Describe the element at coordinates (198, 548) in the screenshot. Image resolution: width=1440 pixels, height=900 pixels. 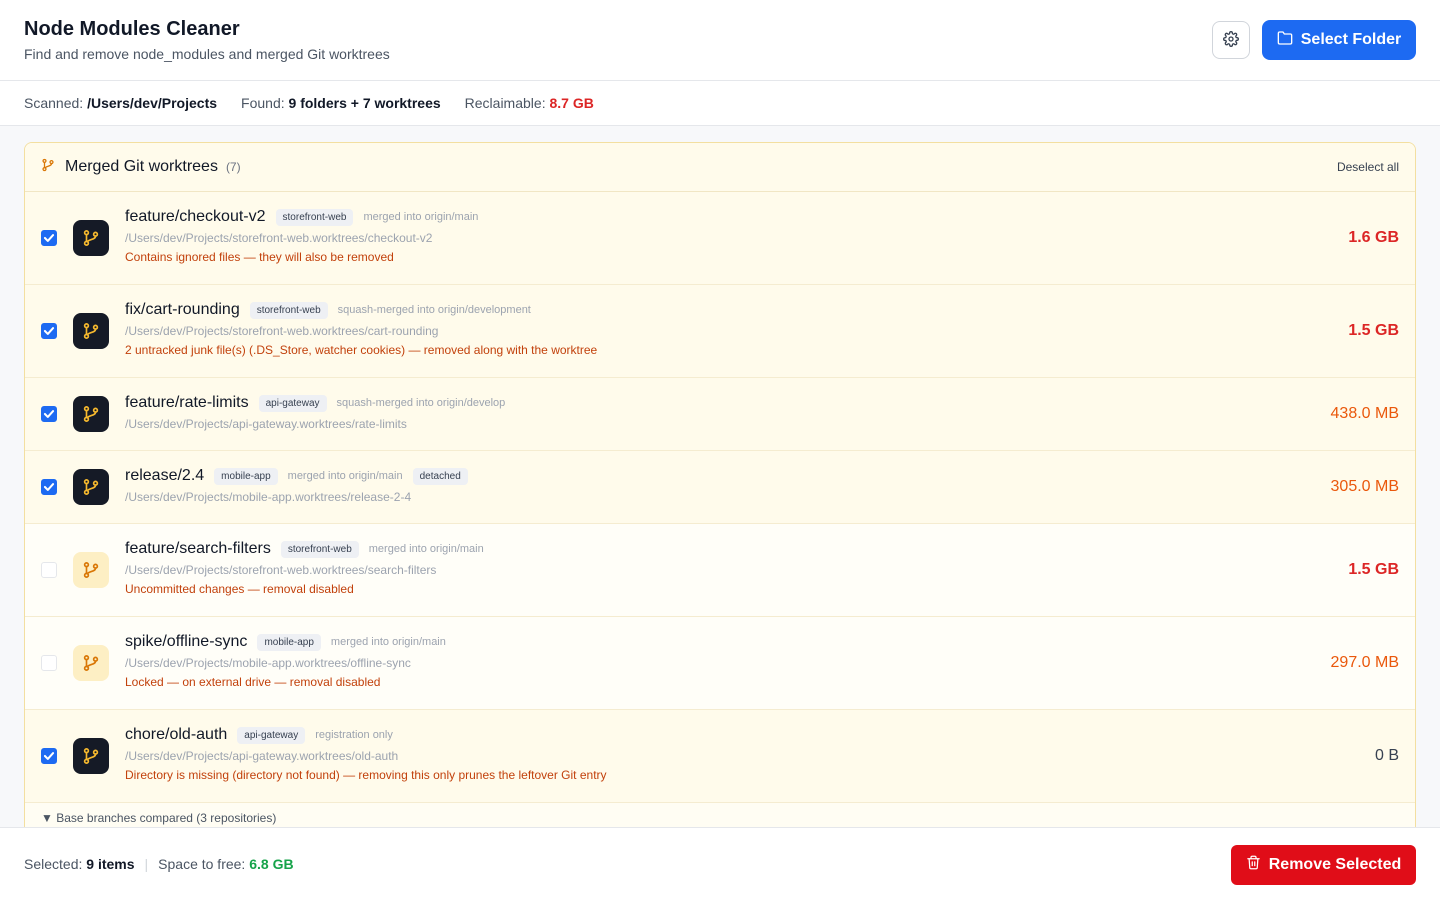
I see `branch-name: feature/search-filters` at that location.